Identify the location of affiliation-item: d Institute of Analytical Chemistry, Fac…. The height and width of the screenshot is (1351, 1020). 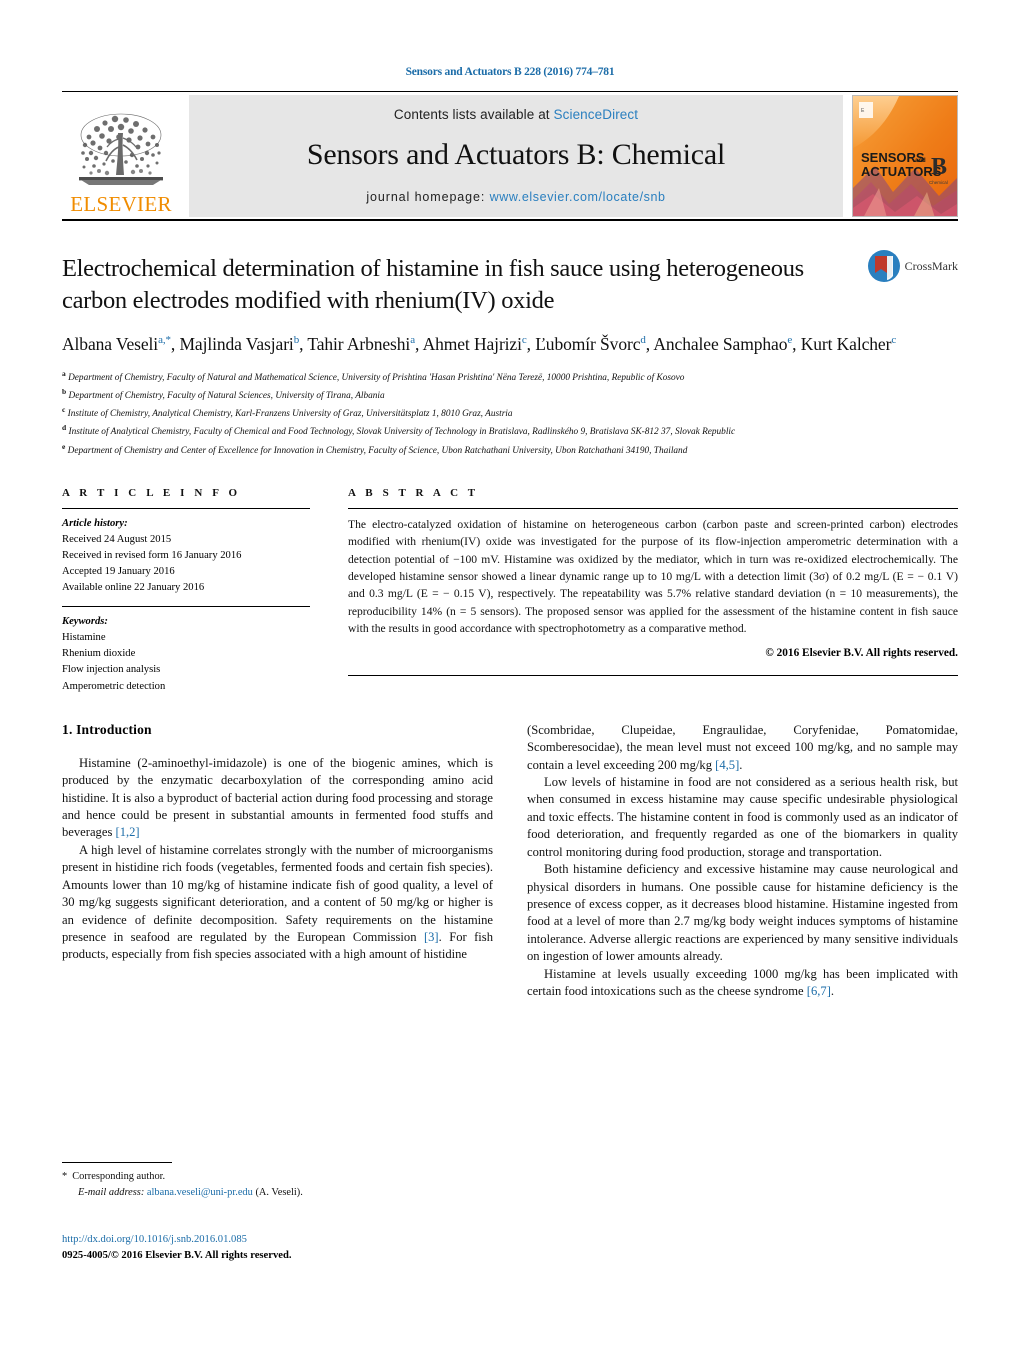
(510, 431).